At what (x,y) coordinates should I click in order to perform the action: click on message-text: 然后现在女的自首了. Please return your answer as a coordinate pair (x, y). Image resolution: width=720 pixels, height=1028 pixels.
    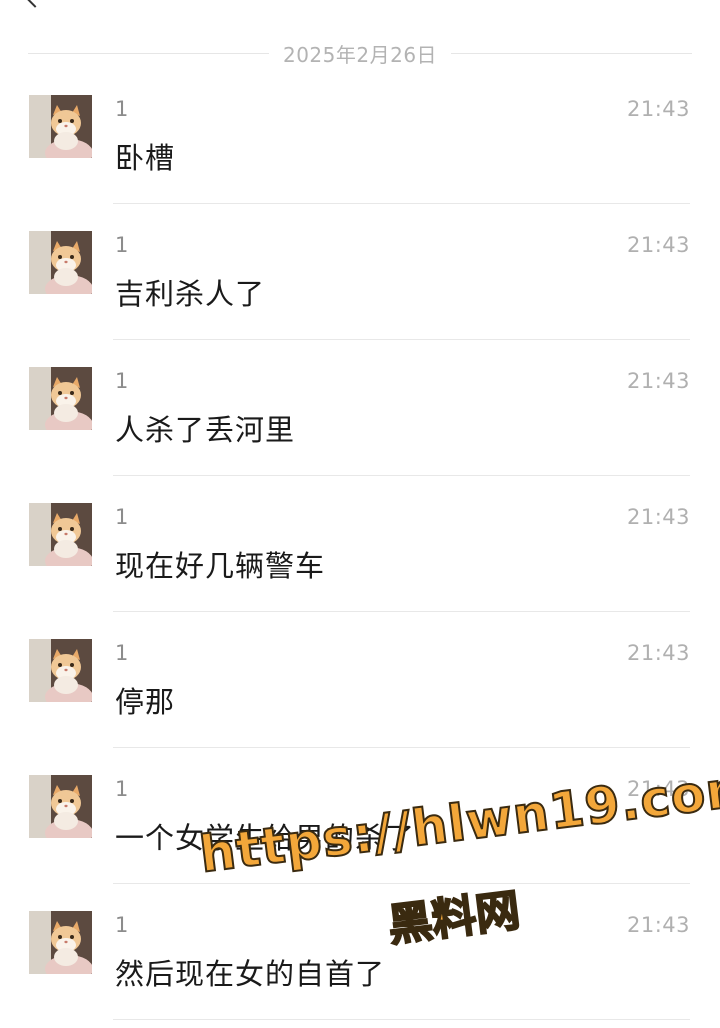
    Looking at the image, I should click on (250, 974).